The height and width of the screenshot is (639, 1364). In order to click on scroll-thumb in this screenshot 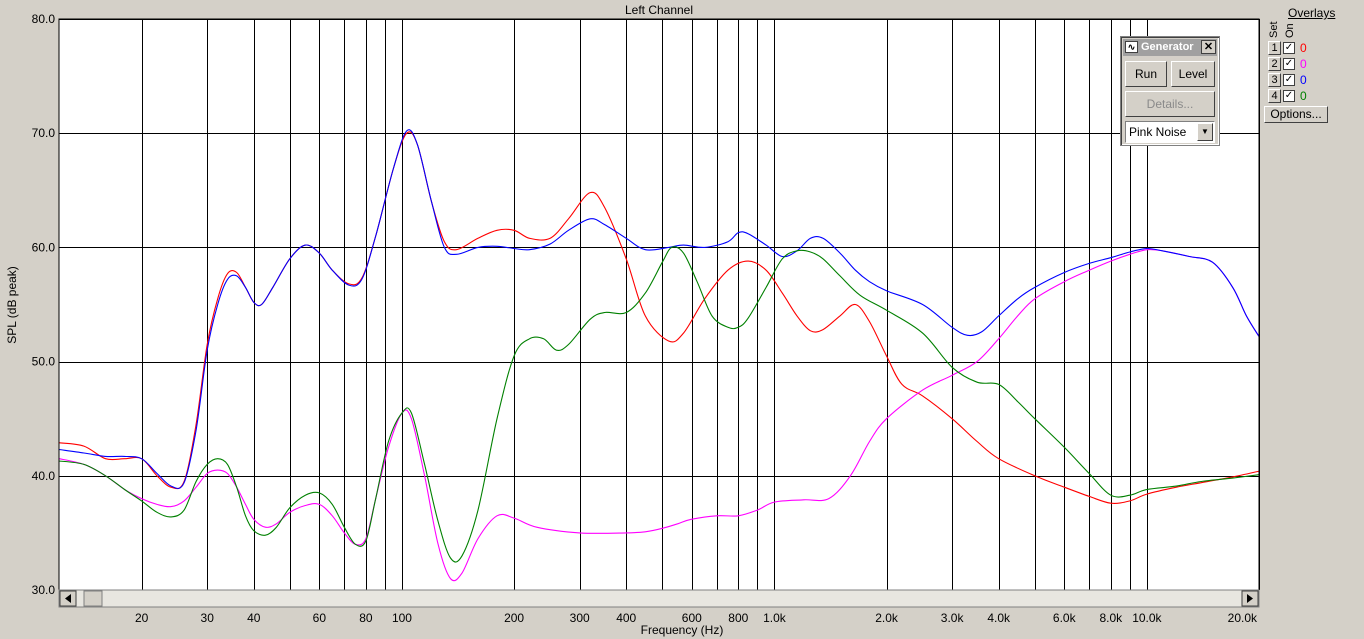, I will do `click(93, 598)`.